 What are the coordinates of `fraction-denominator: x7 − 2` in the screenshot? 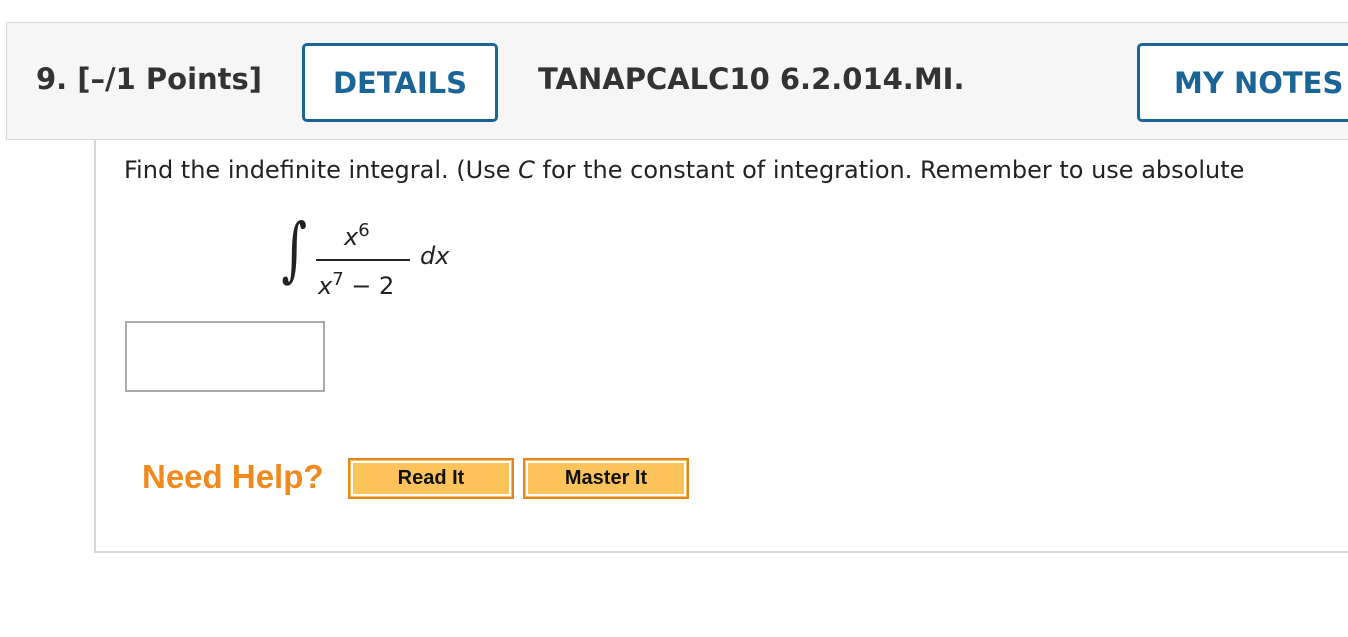 It's located at (356, 284).